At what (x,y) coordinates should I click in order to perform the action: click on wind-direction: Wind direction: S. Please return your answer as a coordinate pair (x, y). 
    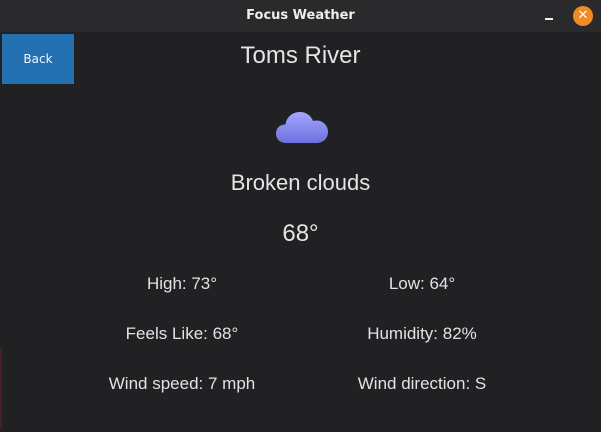
    Looking at the image, I should click on (422, 383).